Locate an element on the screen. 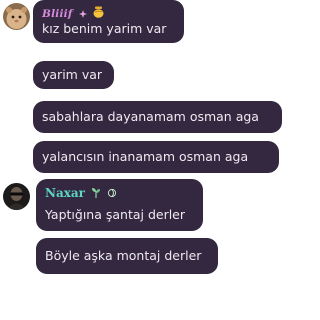 This screenshot has width=320, height=320. message-text: yalancısın inanamam osman aga is located at coordinates (145, 156).